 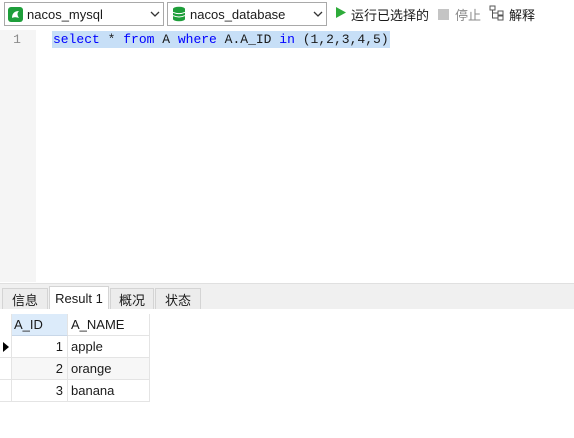 I want to click on line-number-gutter: 1, so click(x=18, y=156).